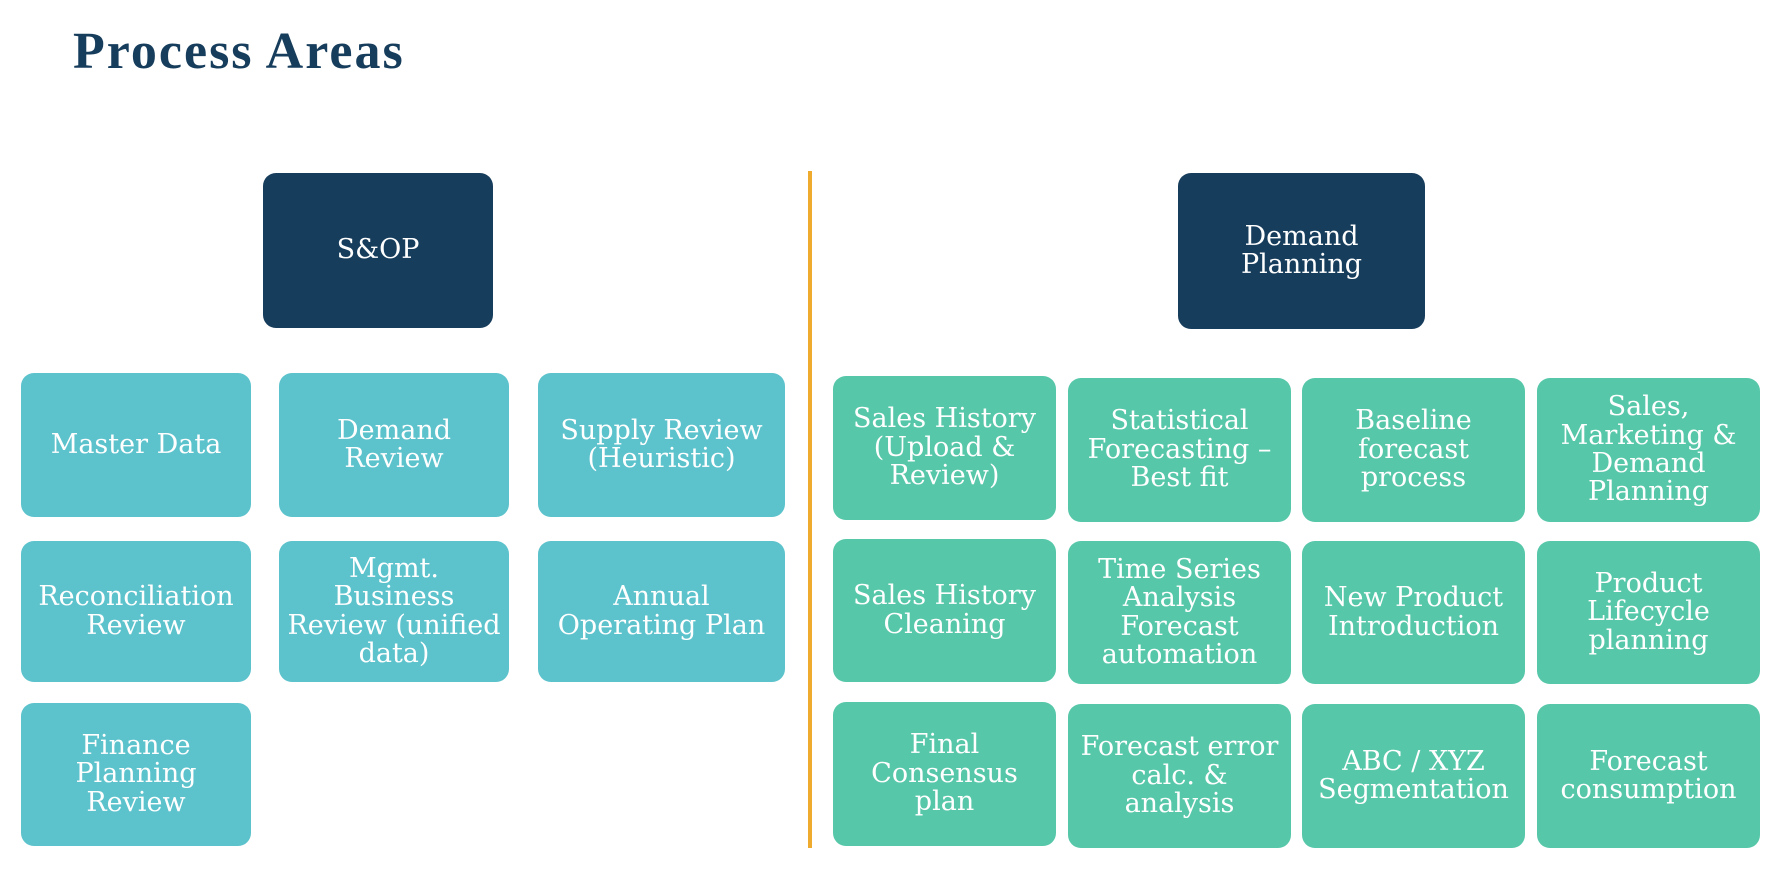  I want to click on dp-item-sales-marketing-demand-planning: Sales, Marketing & Demand Planning, so click(1648, 450).